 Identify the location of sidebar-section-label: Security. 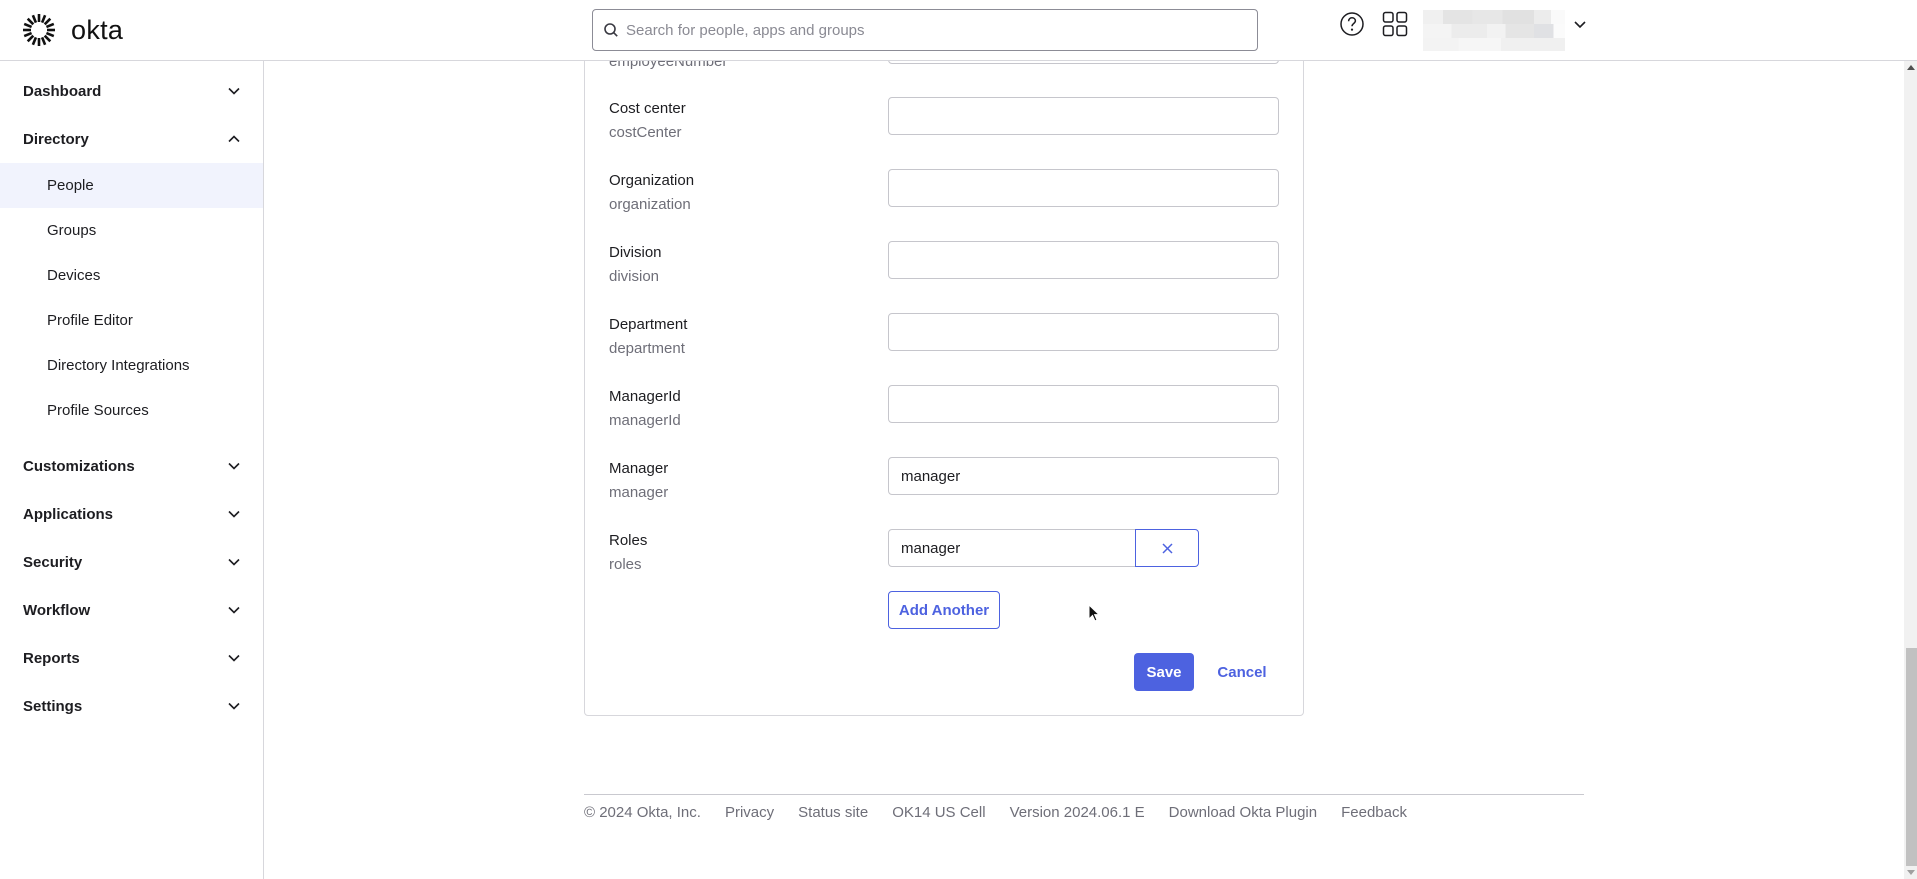
(53, 562).